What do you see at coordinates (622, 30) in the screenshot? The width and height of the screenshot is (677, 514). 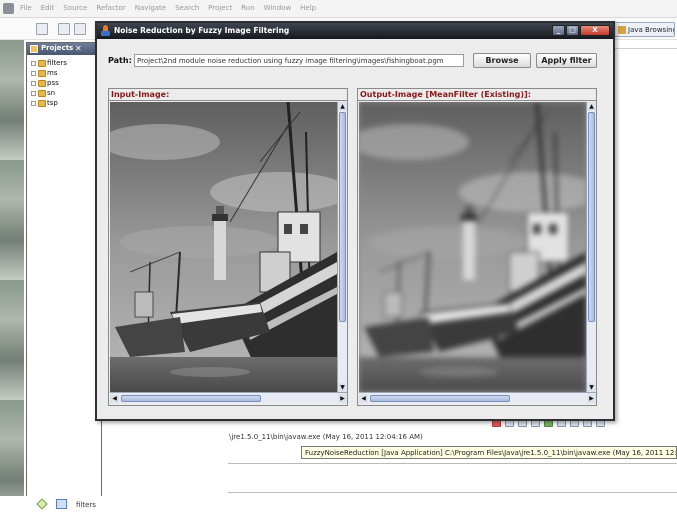 I see `perspective-icon` at bounding box center [622, 30].